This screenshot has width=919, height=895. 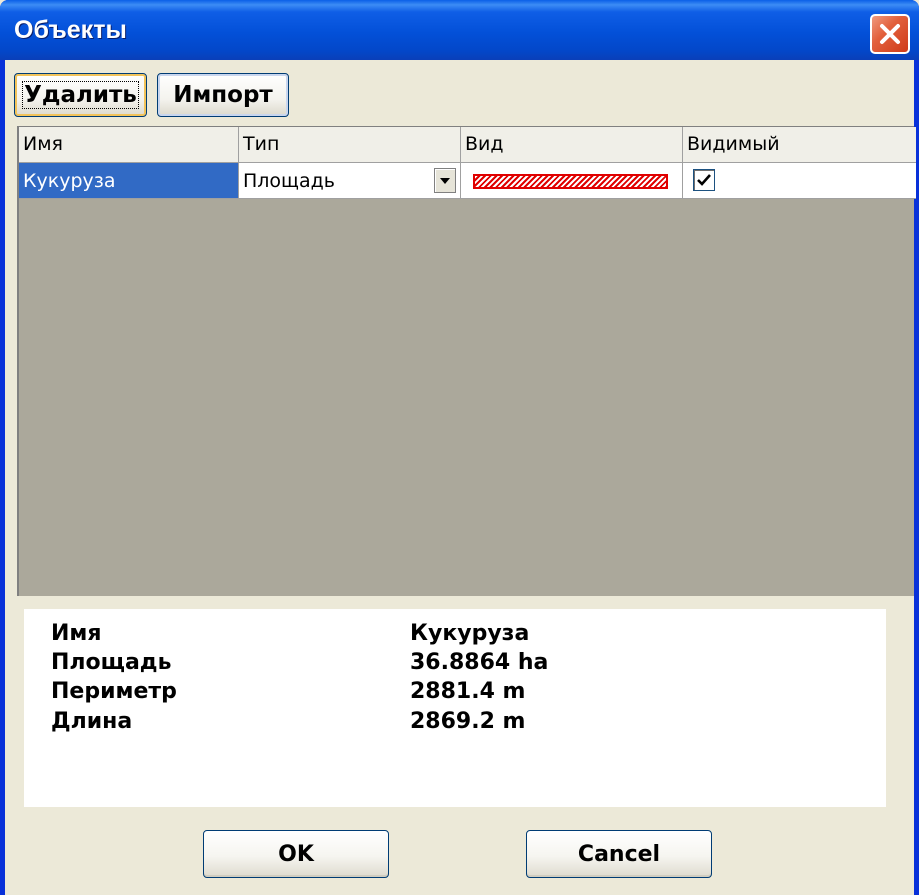 I want to click on cell-type-value: Площадь, so click(x=289, y=181).